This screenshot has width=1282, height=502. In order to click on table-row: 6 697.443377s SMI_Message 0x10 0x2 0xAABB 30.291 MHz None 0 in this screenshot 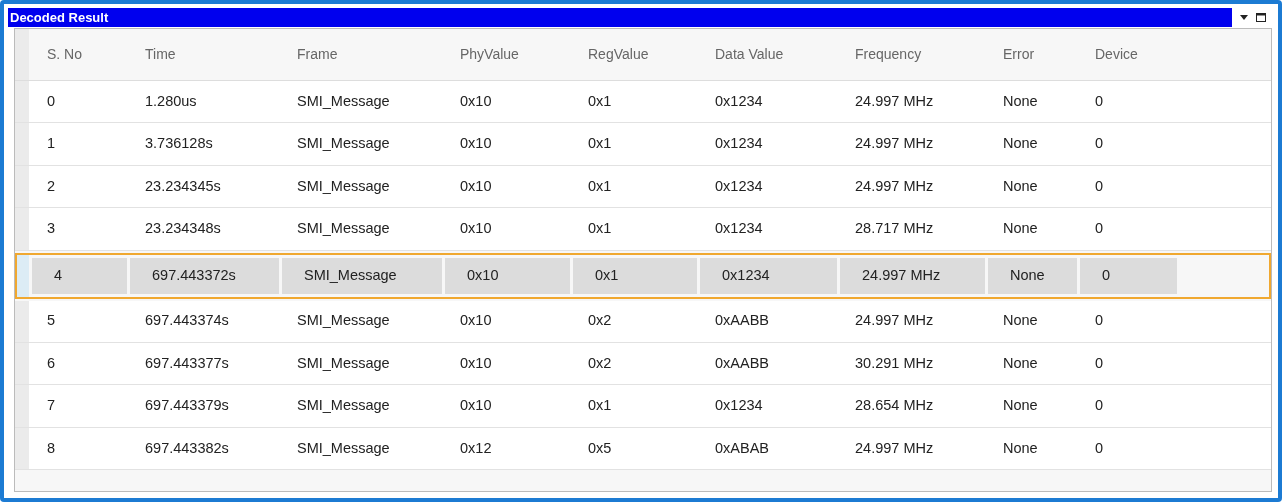, I will do `click(643, 364)`.